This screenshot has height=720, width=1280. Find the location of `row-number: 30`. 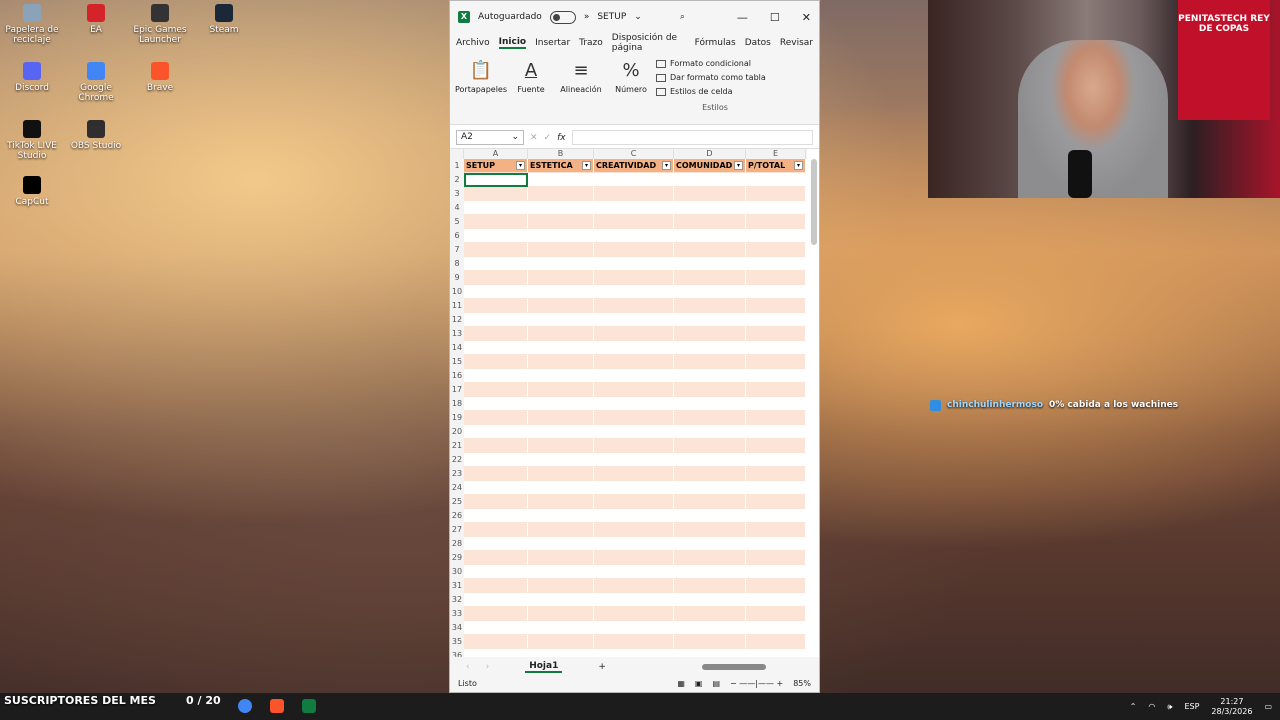

row-number: 30 is located at coordinates (457, 572).